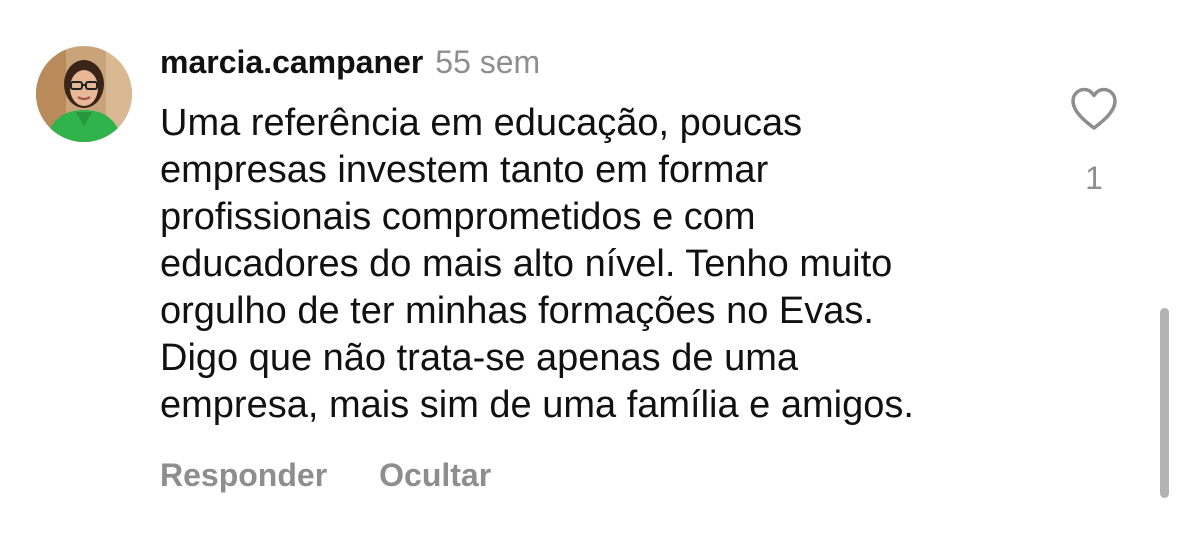 This screenshot has height=552, width=1179. I want to click on comment-header: marcia.campaner 55 sem, so click(350, 65).